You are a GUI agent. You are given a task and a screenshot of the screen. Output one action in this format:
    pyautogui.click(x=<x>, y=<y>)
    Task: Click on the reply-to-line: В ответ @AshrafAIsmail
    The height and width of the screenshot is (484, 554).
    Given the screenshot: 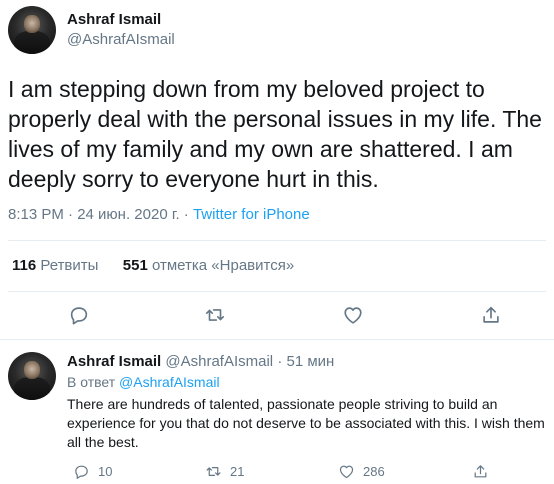 What is the action you would take?
    pyautogui.click(x=143, y=382)
    